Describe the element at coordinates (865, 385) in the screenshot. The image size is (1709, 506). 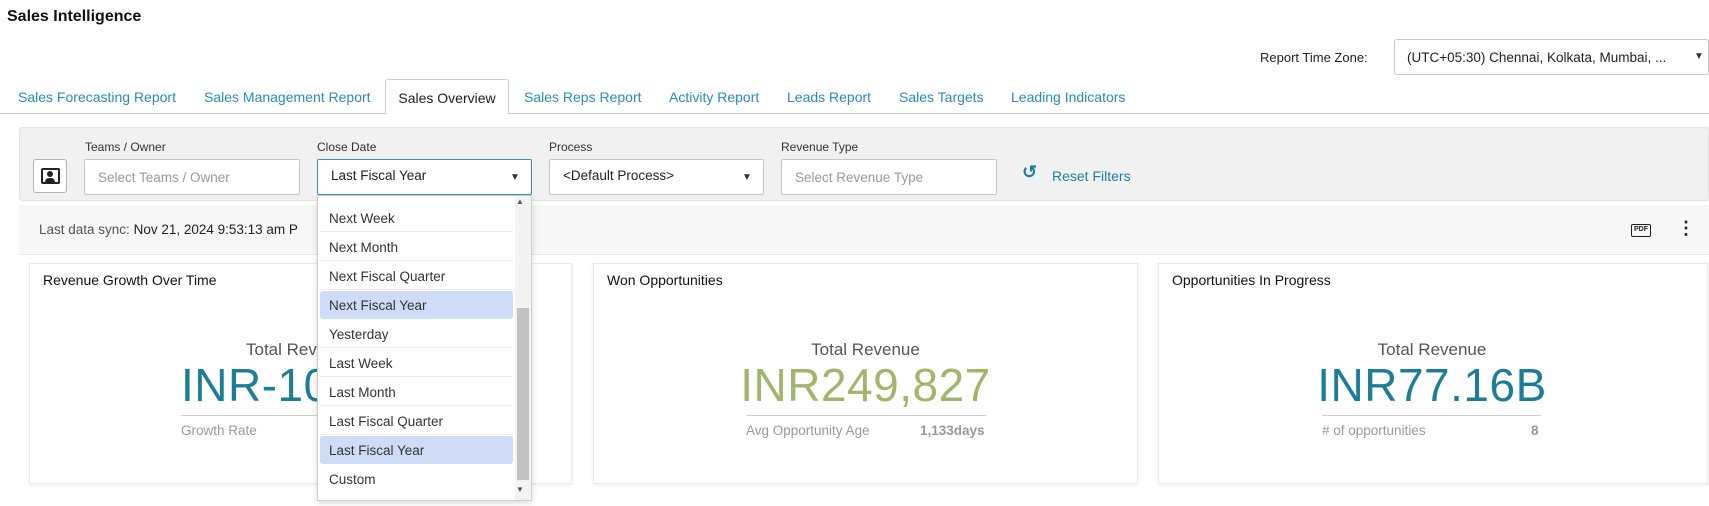
I see `card-value: INR249,827` at that location.